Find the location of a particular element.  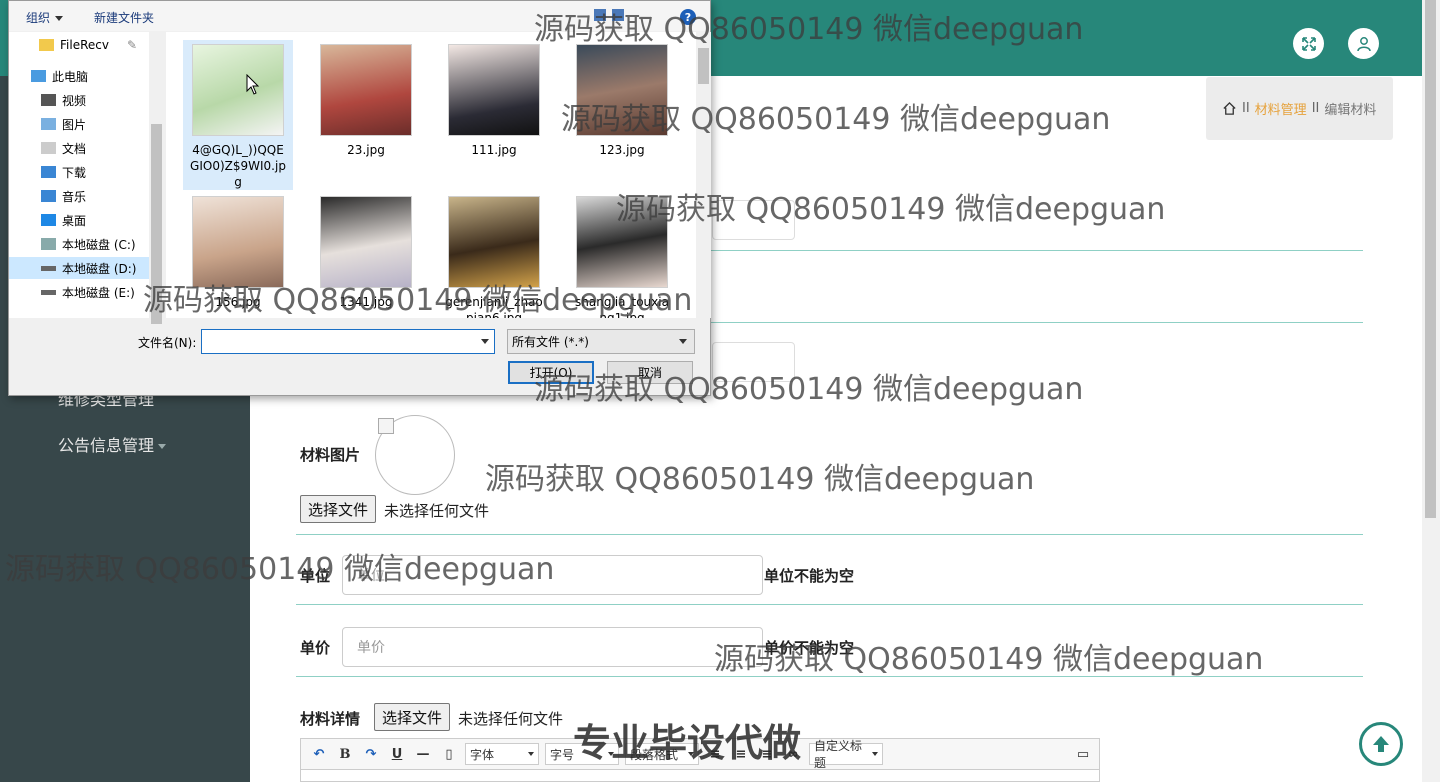

horizontal-rule-icon: — is located at coordinates (423, 754).